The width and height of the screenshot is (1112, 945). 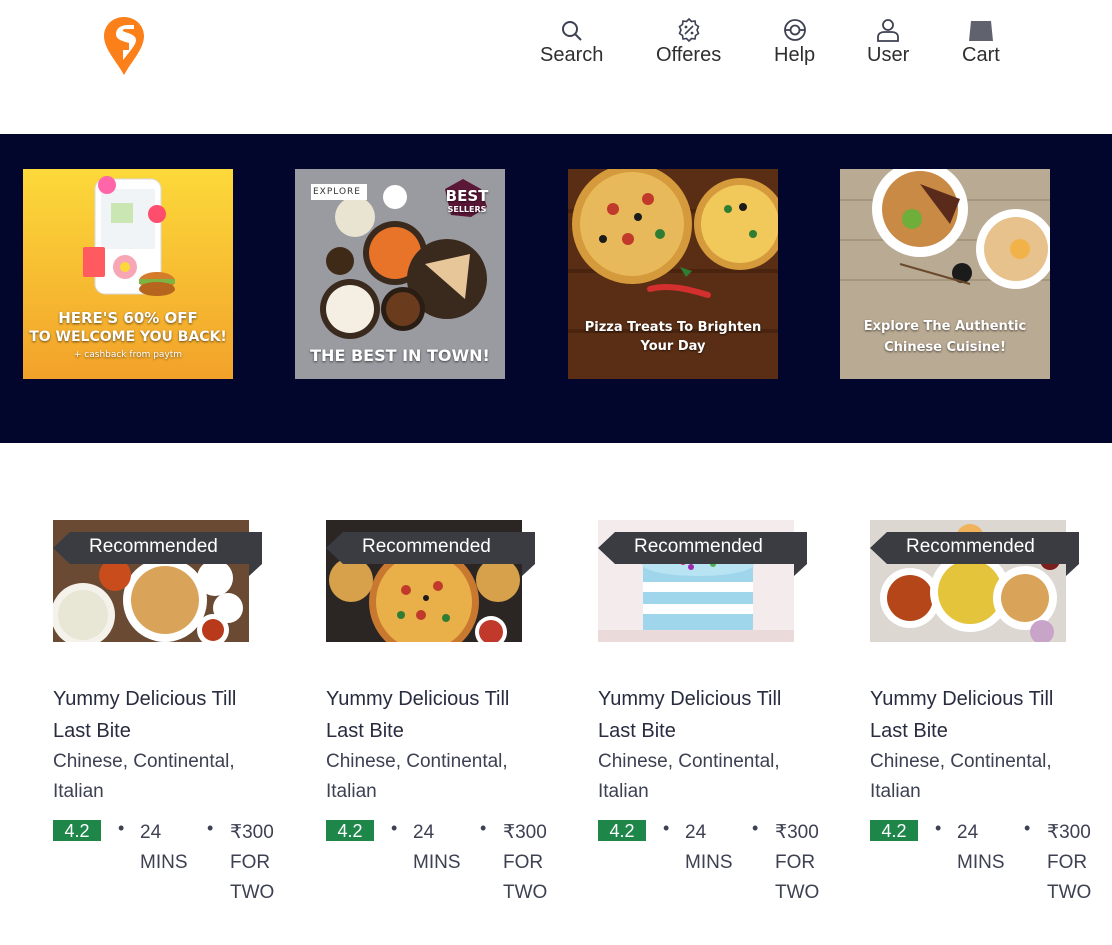 What do you see at coordinates (124, 46) in the screenshot?
I see `swiggy-logo` at bounding box center [124, 46].